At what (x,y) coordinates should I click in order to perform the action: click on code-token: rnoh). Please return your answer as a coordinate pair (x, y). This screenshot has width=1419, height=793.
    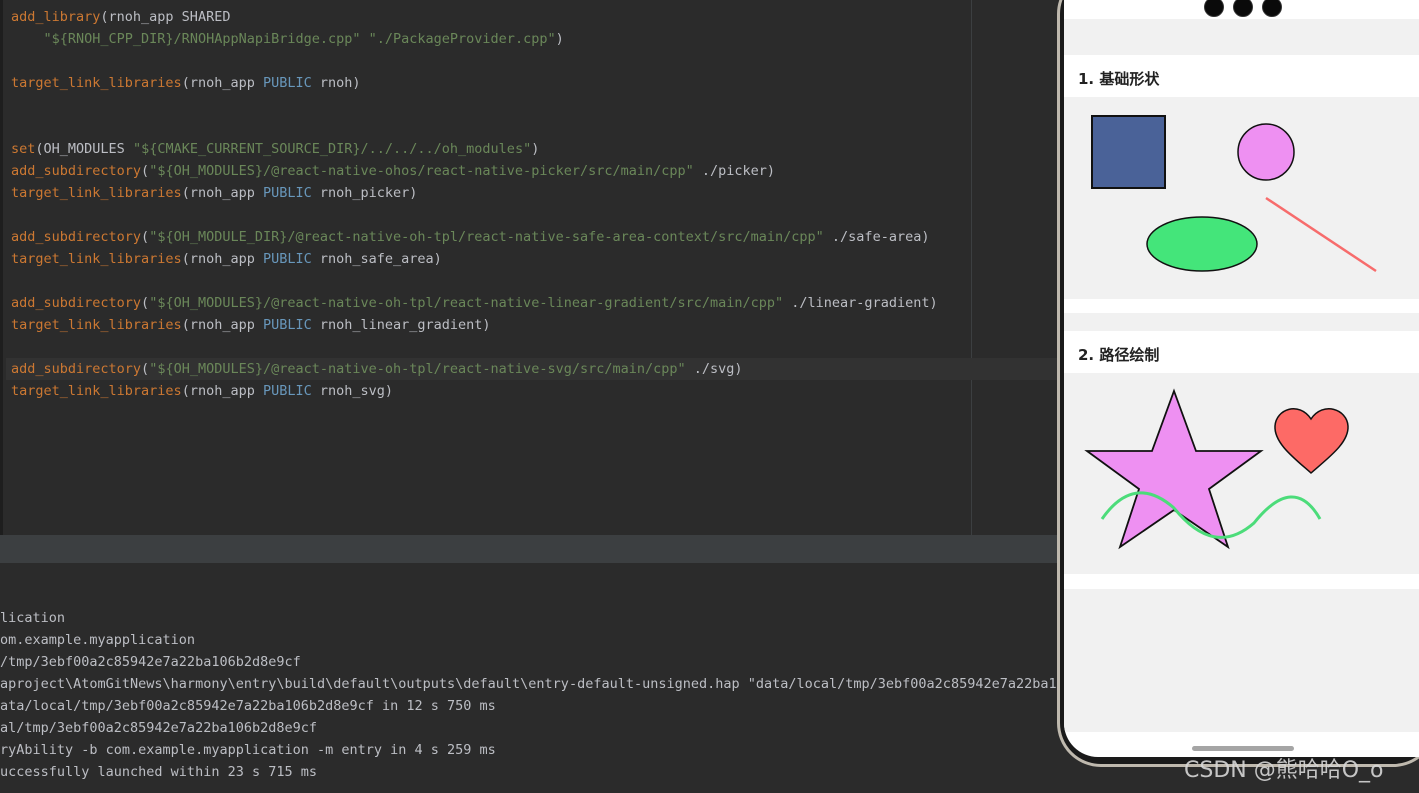
    Looking at the image, I should click on (336, 83).